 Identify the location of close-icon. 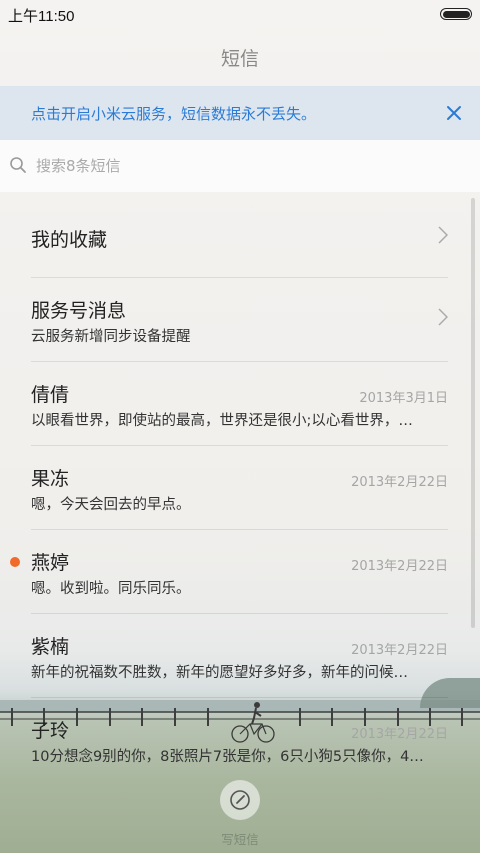
(454, 113).